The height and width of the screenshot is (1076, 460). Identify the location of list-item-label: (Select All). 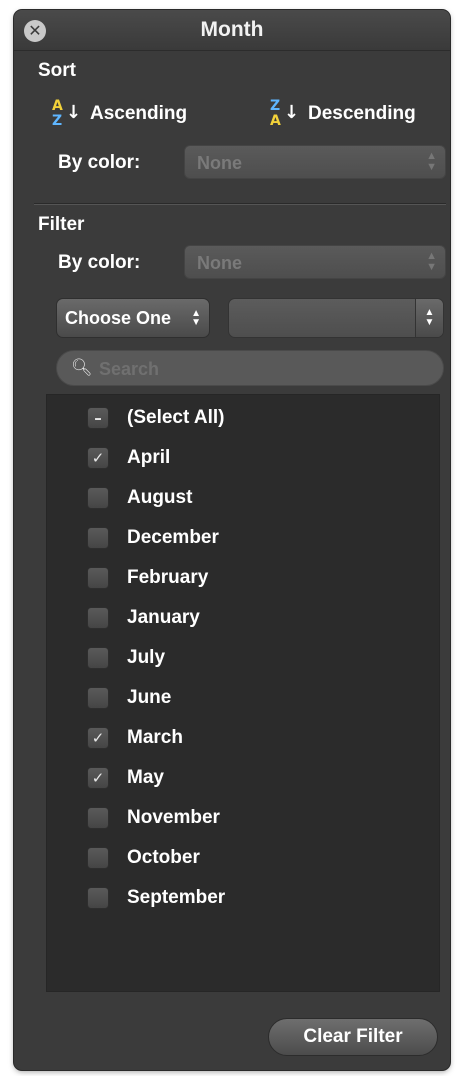
(176, 417).